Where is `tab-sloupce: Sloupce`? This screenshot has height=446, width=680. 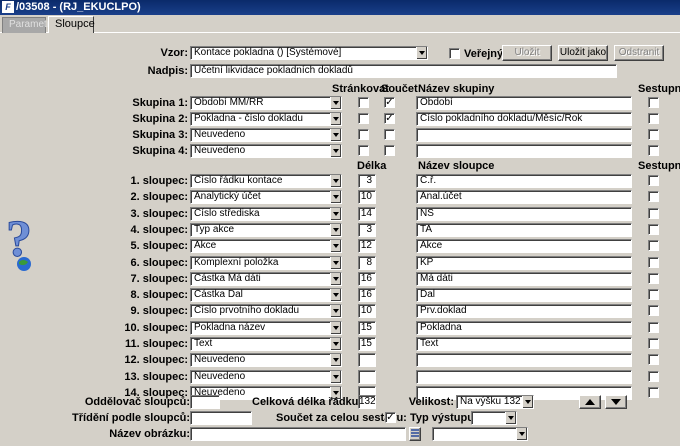 tab-sloupce: Sloupce is located at coordinates (71, 24).